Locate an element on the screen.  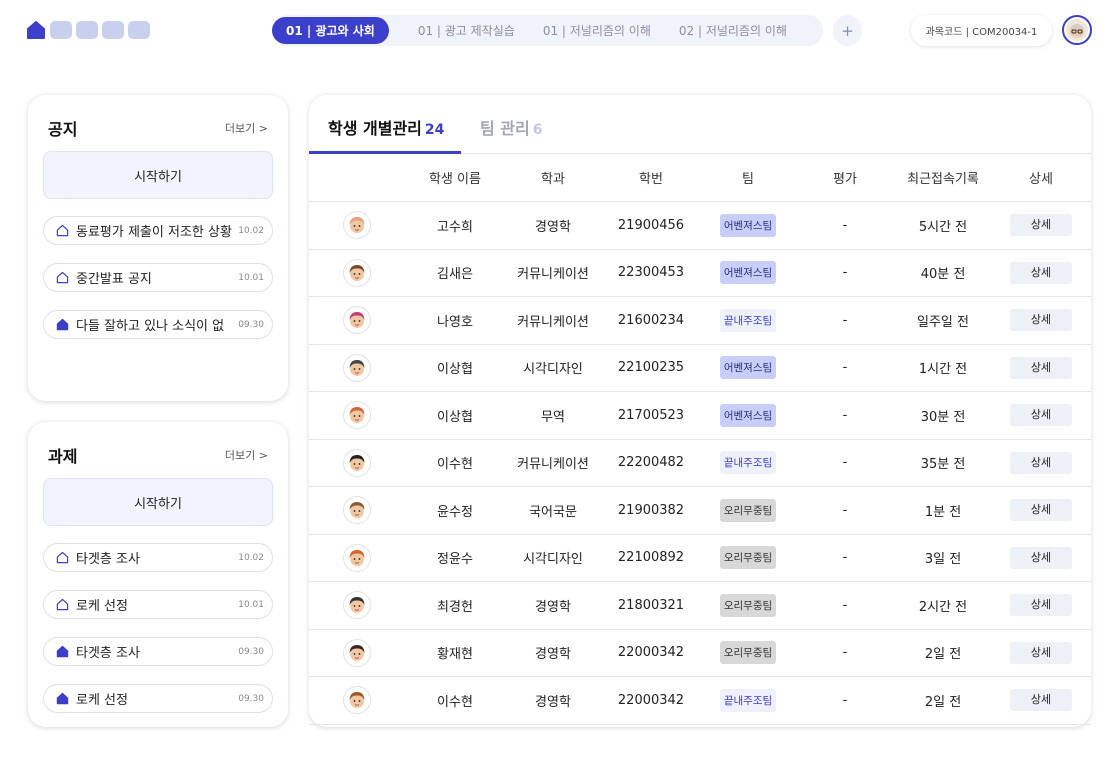
notice-more-link: 더보기 > is located at coordinates (246, 128).